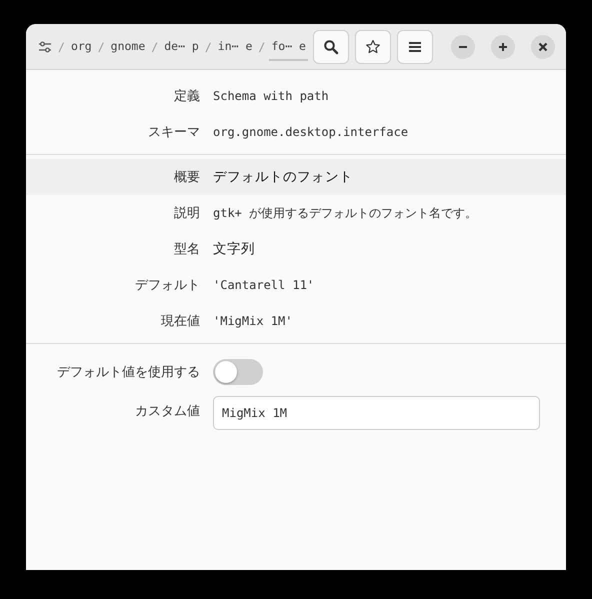 This screenshot has height=599, width=592. I want to click on path-item: gnome, so click(128, 46).